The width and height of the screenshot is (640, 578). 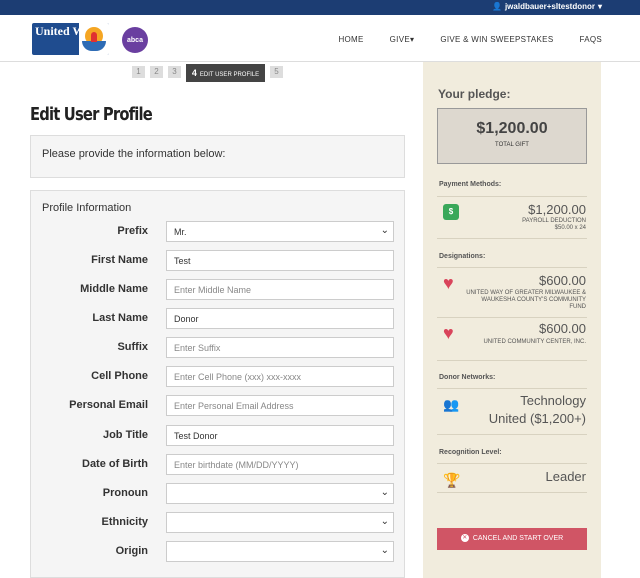 What do you see at coordinates (280, 435) in the screenshot?
I see `input-job-title: Test Donor` at bounding box center [280, 435].